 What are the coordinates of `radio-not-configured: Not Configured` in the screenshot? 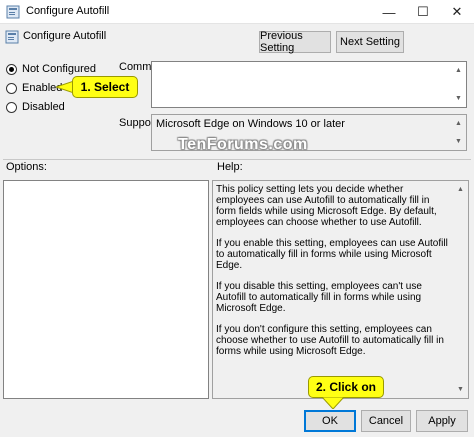 It's located at (51, 69).